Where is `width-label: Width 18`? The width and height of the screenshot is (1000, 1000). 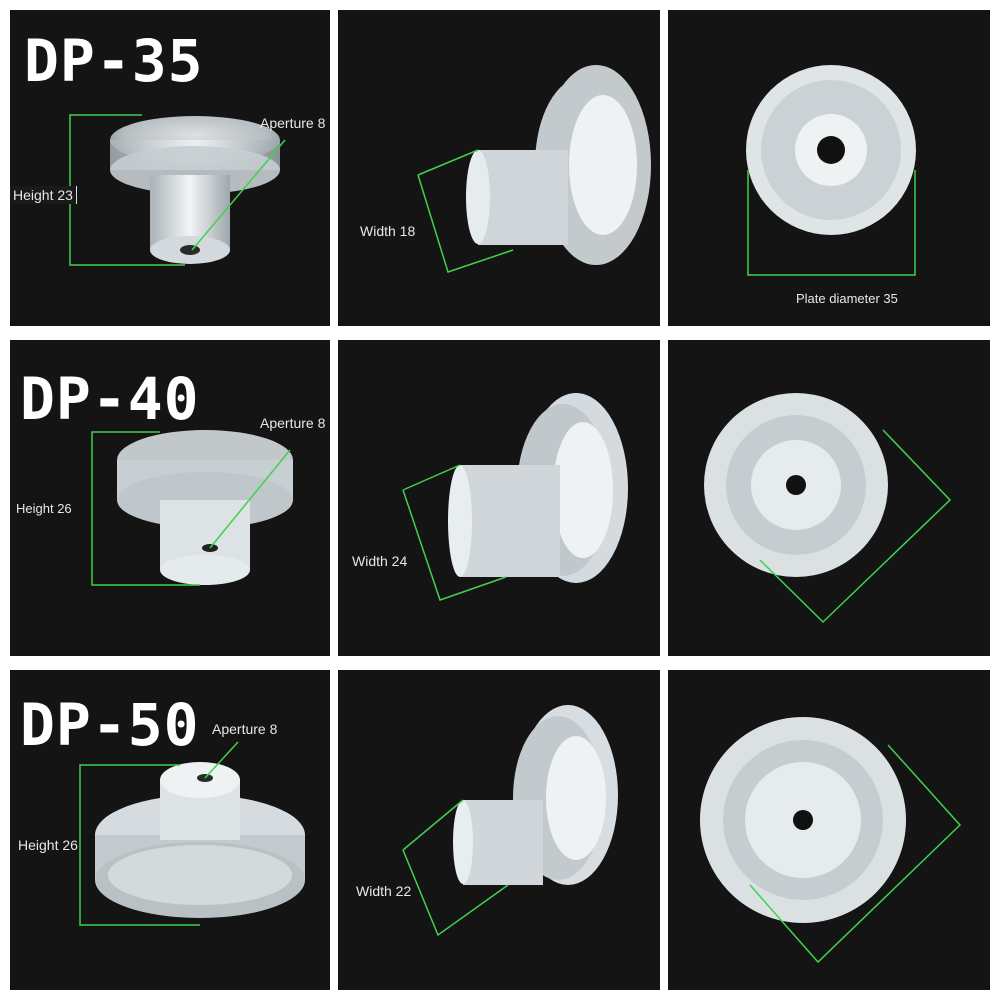 width-label: Width 18 is located at coordinates (388, 231).